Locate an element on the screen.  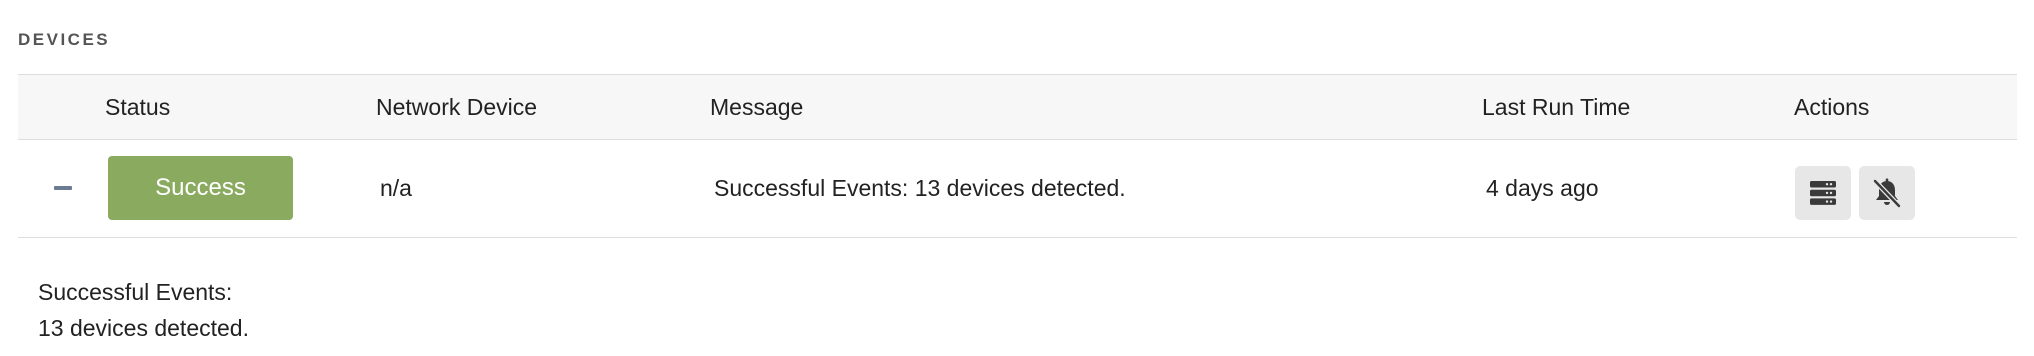
details-button is located at coordinates (1823, 193).